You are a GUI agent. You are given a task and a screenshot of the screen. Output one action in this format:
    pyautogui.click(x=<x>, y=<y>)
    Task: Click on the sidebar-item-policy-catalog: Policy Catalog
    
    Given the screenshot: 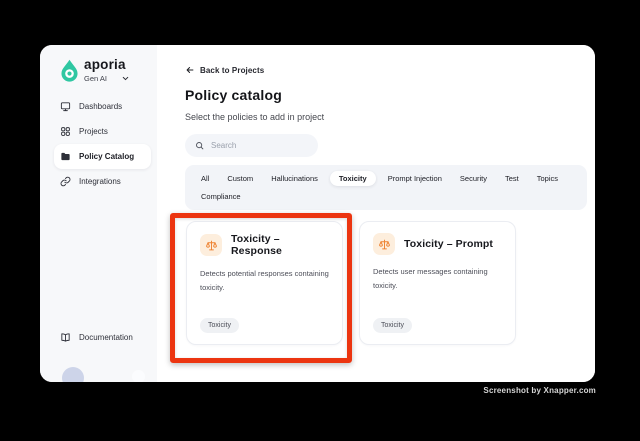 What is the action you would take?
    pyautogui.click(x=102, y=156)
    